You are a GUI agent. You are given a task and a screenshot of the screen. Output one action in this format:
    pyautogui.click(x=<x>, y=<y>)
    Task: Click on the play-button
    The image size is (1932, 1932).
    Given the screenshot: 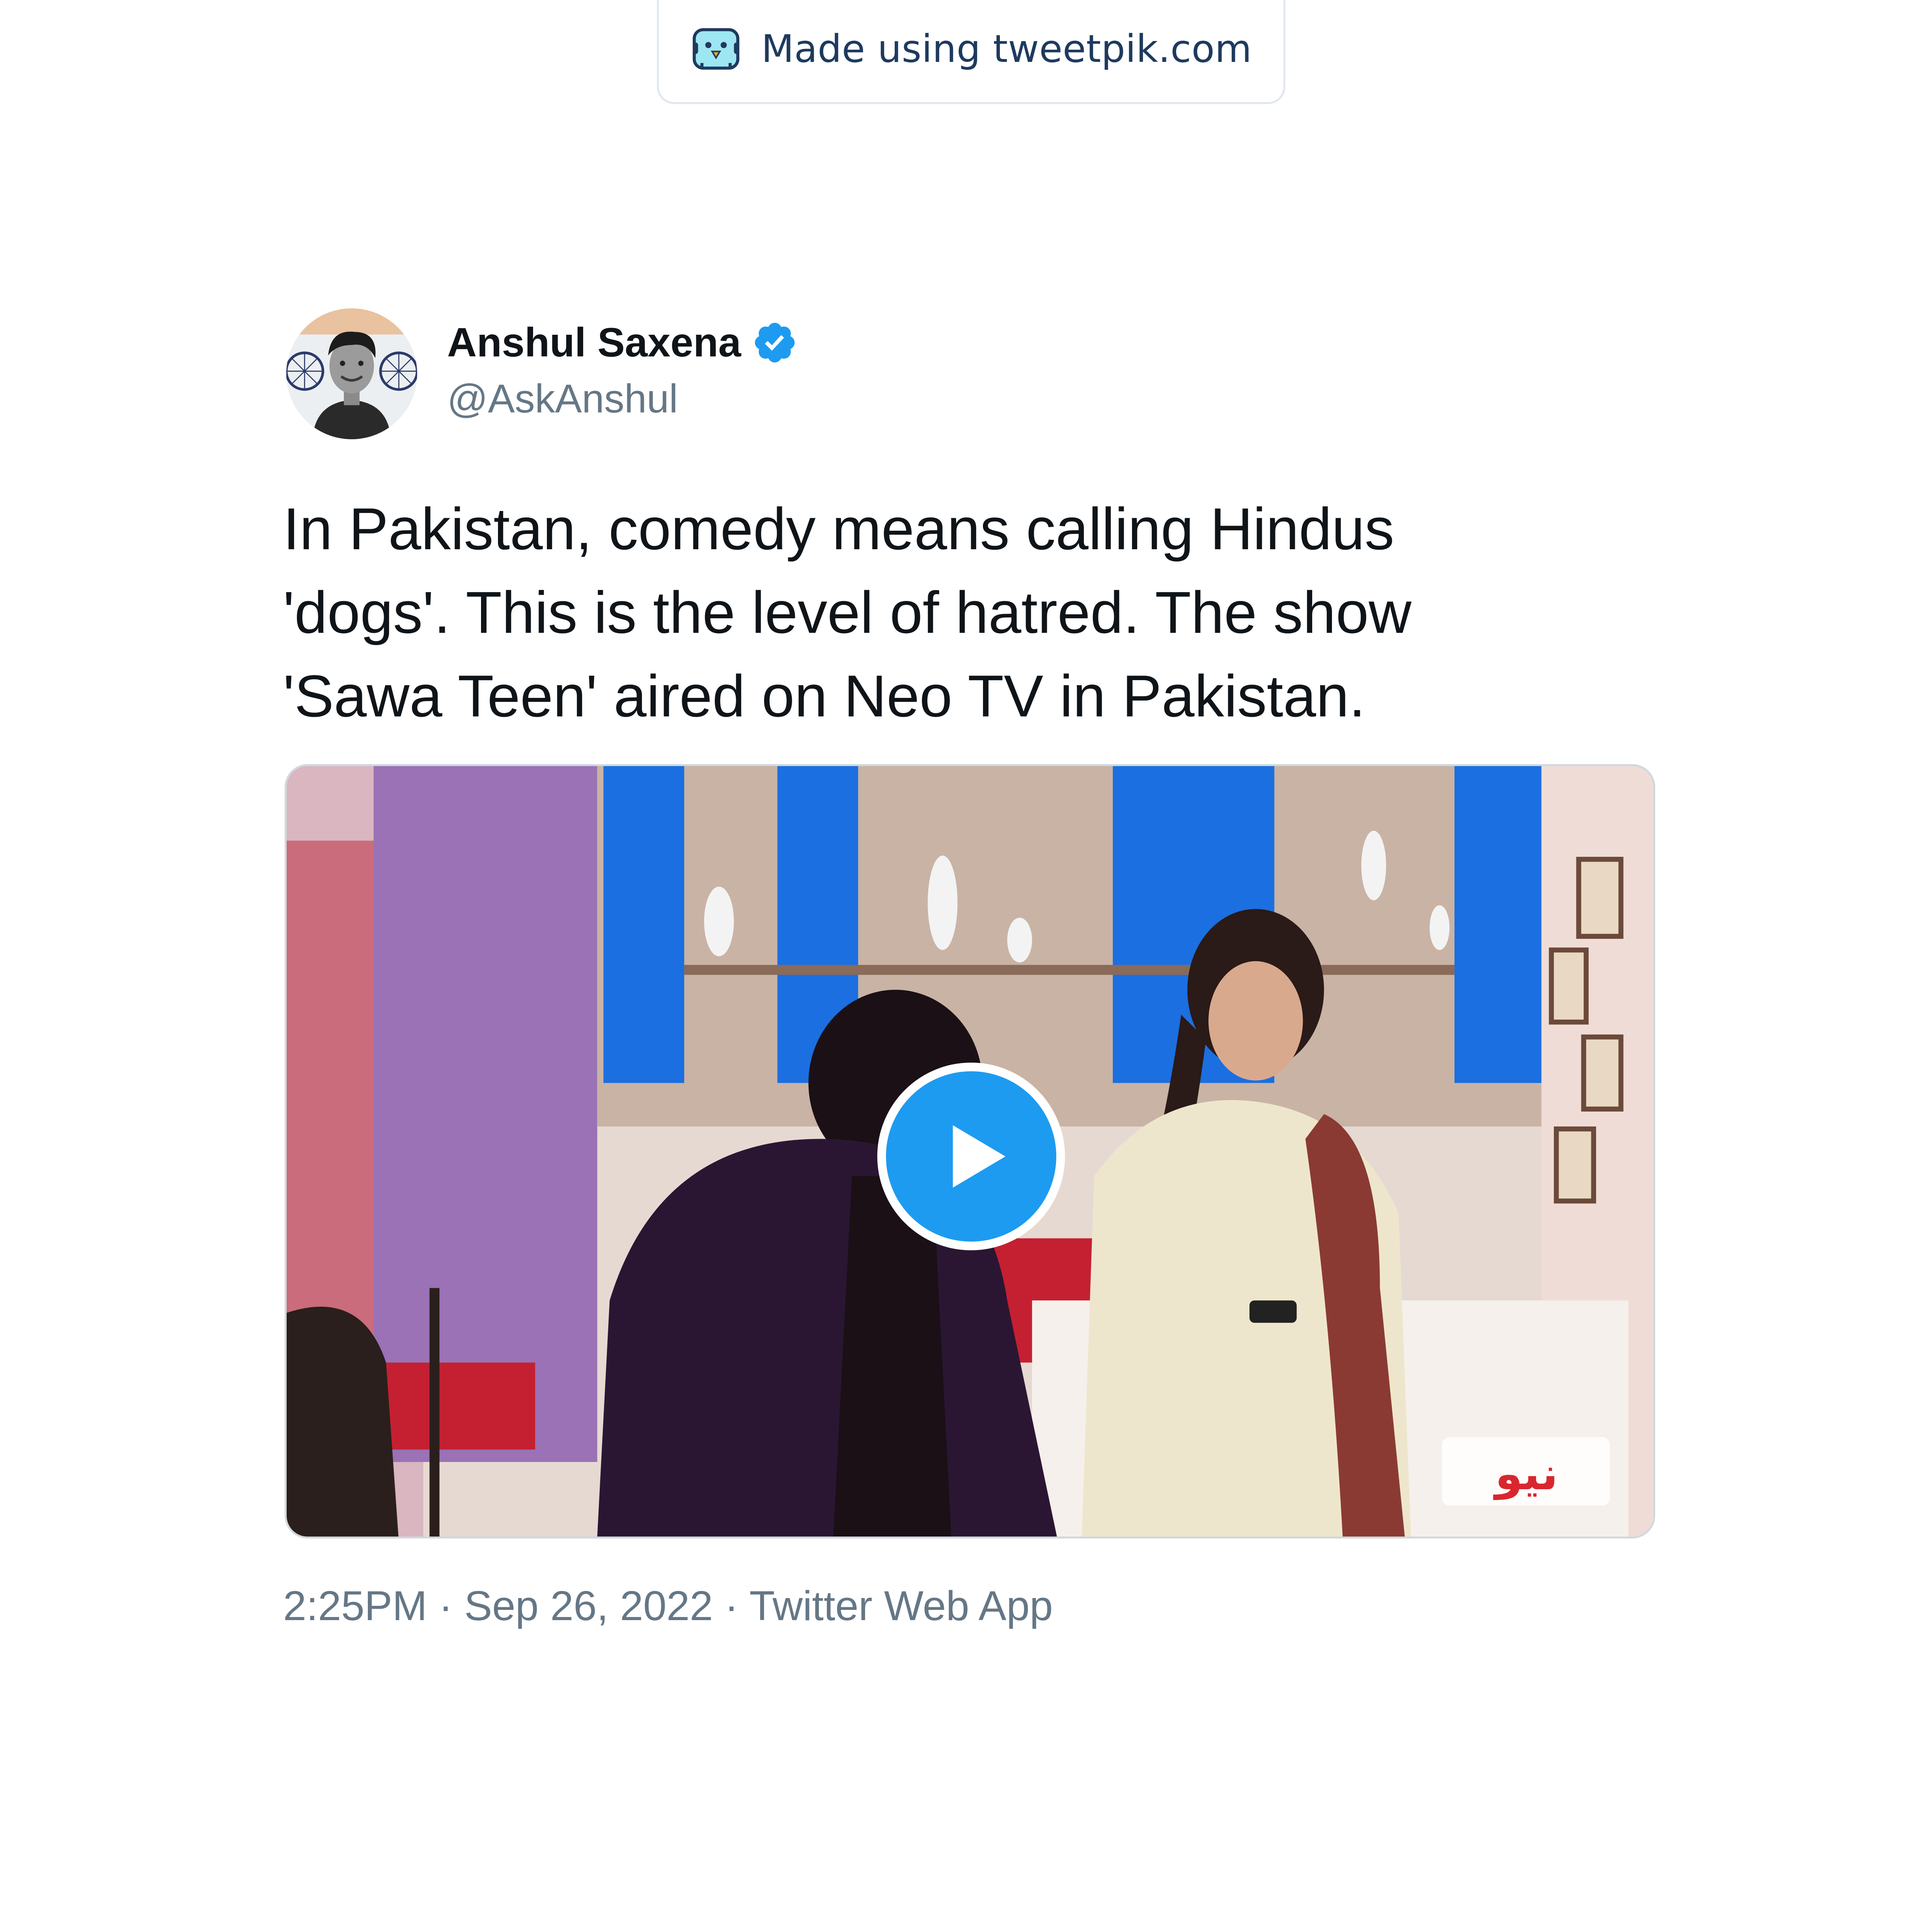 What is the action you would take?
    pyautogui.click(x=971, y=1156)
    